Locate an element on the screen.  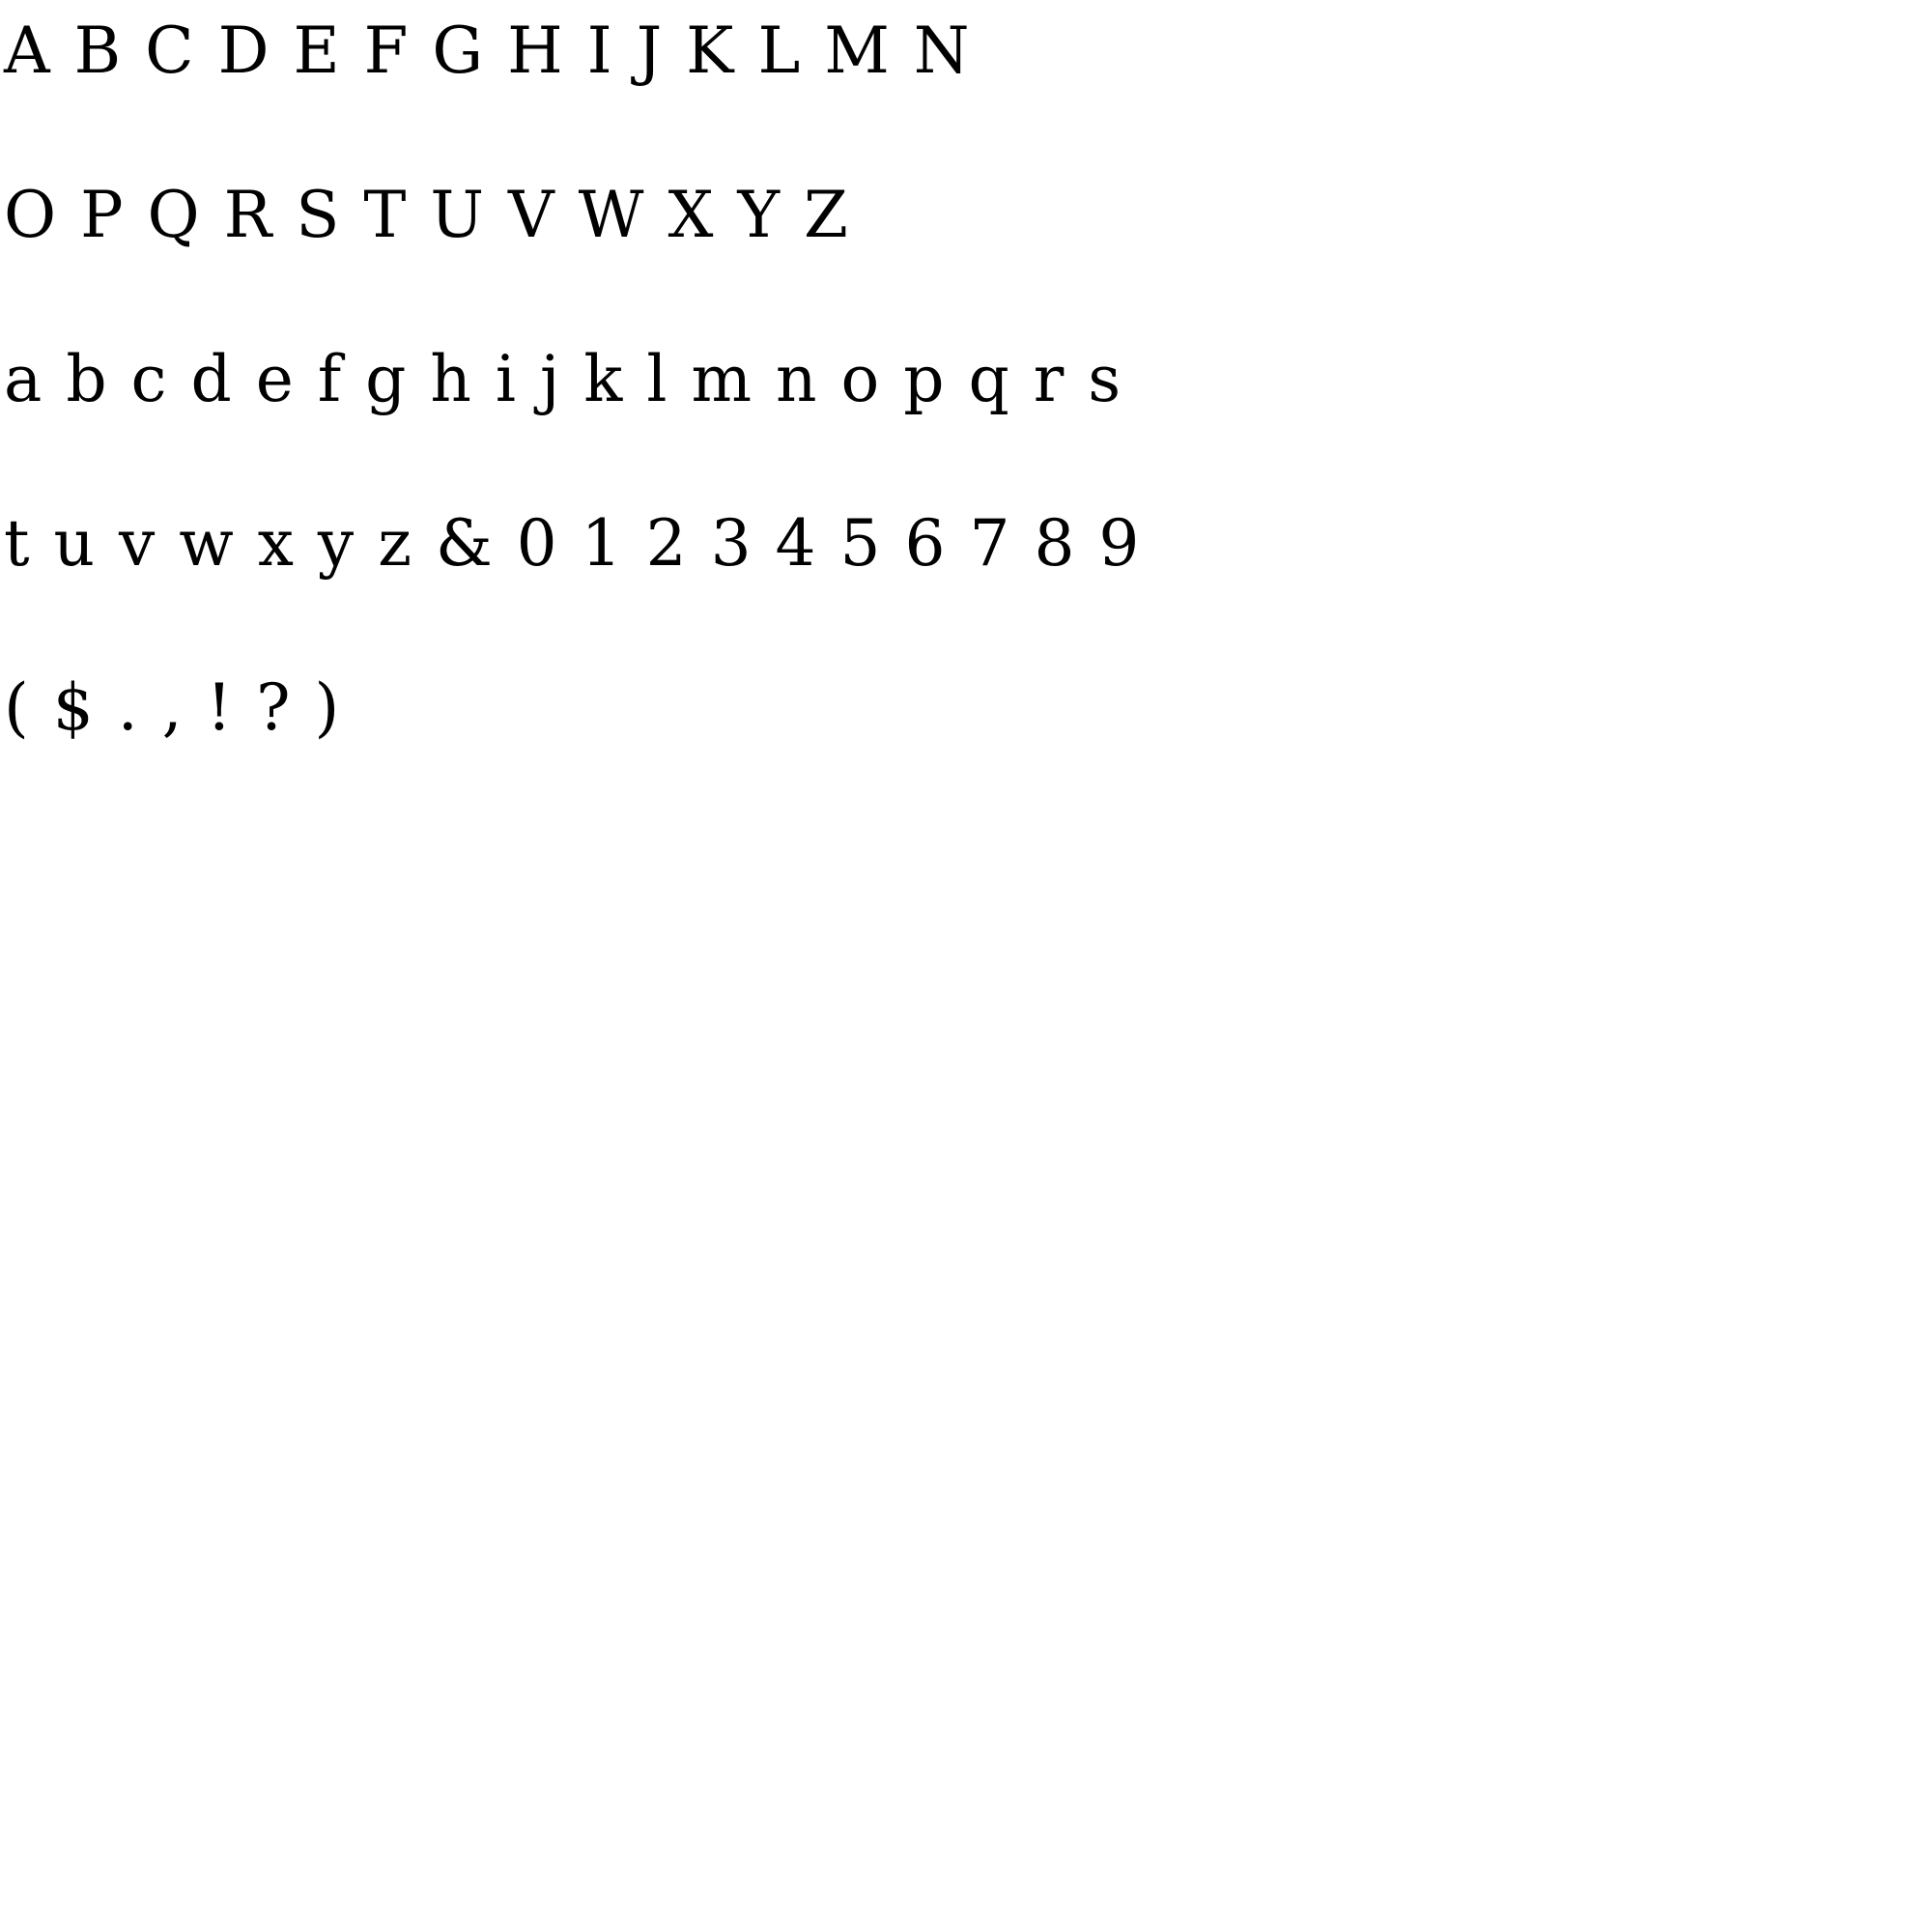
uppercase-o-to-z-row: O P Q R S T U V W X Y Z is located at coordinates (426, 215).